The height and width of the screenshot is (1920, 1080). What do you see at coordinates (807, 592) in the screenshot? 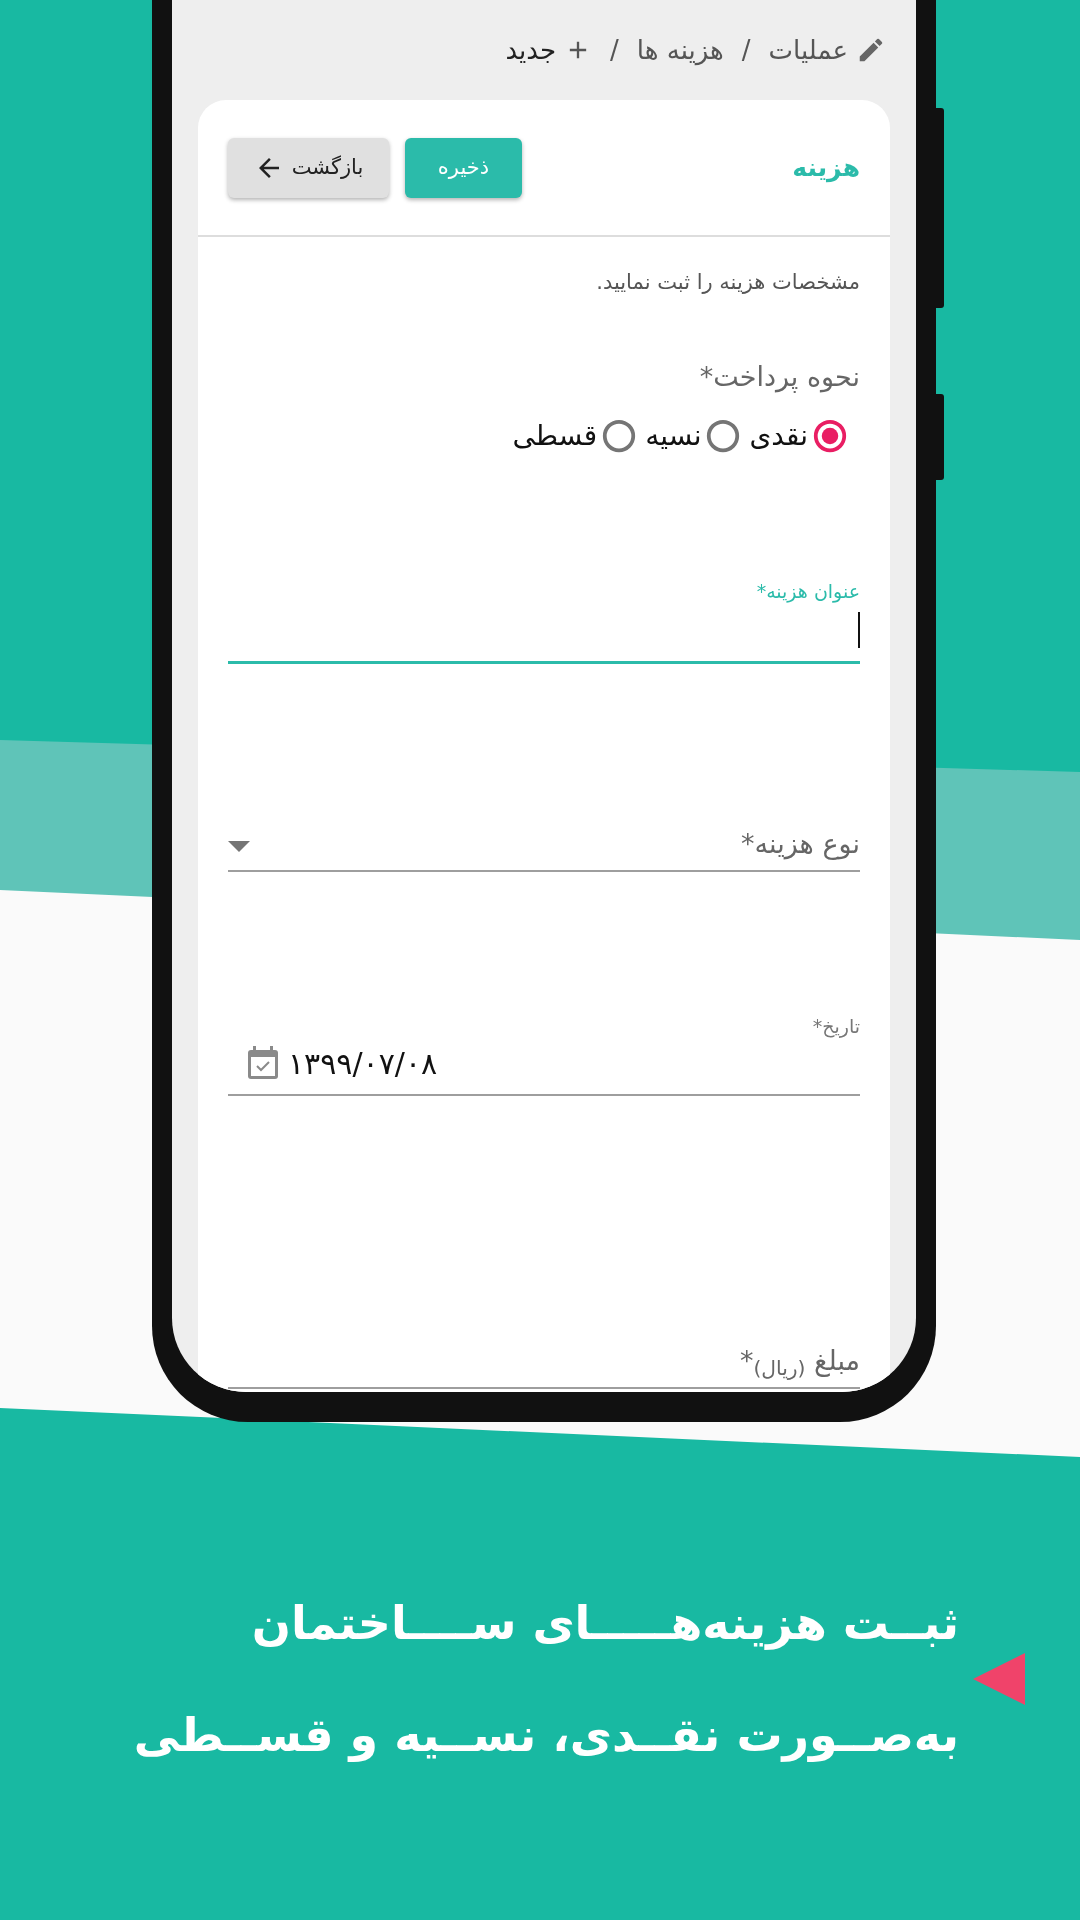
I see `field-label: عنوان هزینه*` at bounding box center [807, 592].